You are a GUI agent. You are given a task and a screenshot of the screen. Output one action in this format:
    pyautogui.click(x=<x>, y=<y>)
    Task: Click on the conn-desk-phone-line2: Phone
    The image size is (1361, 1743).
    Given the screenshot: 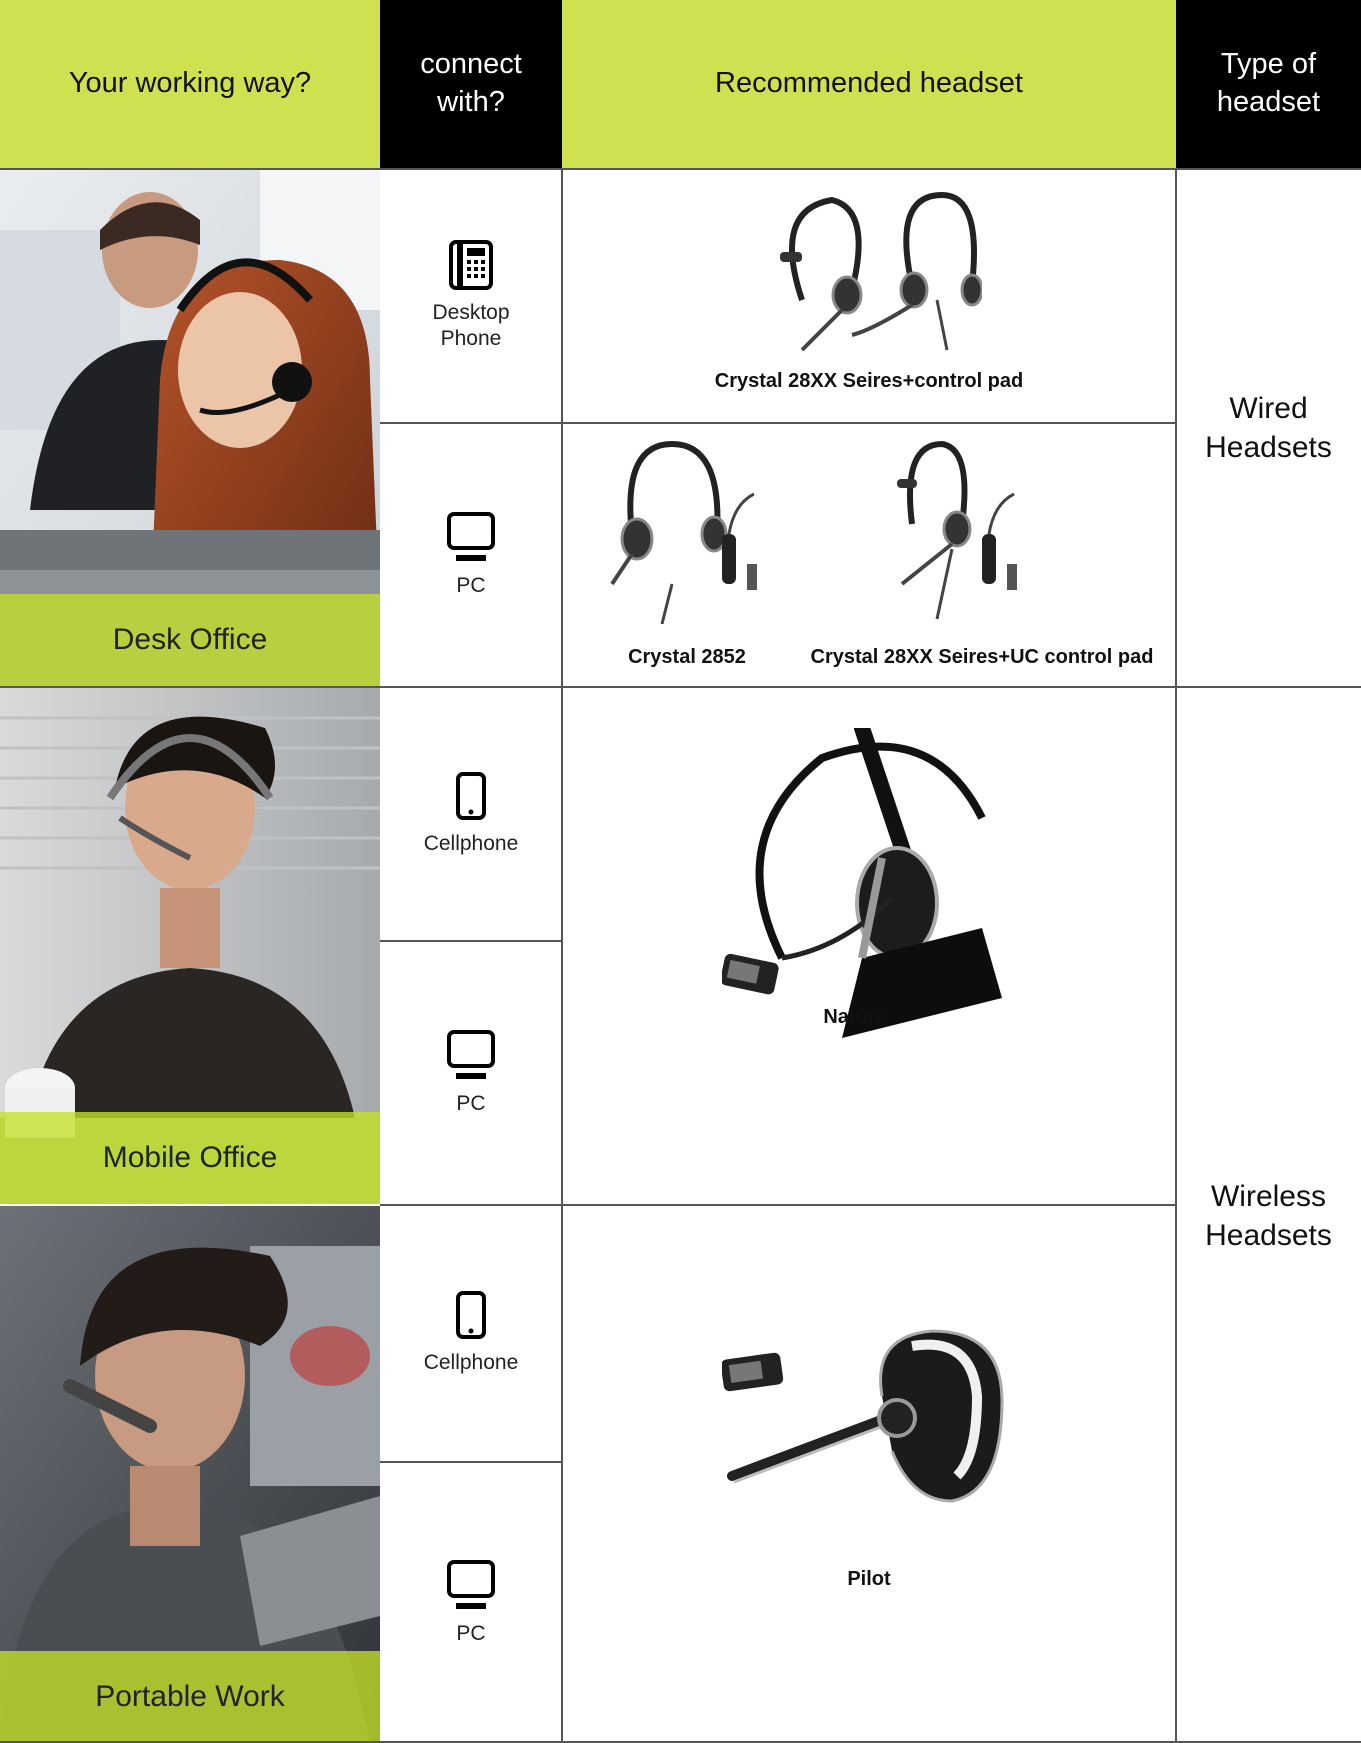 What is the action you would take?
    pyautogui.click(x=471, y=338)
    